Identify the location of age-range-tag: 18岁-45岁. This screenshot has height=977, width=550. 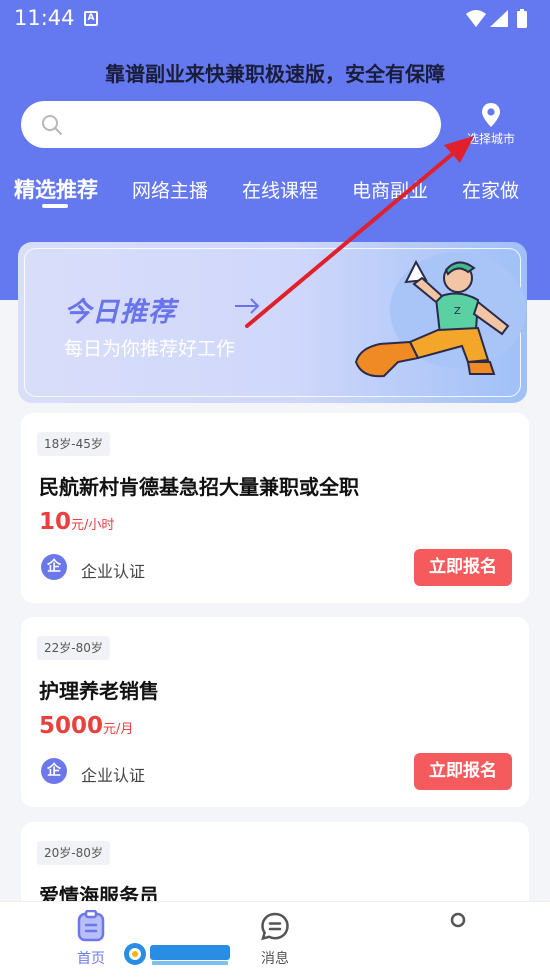
(73, 444).